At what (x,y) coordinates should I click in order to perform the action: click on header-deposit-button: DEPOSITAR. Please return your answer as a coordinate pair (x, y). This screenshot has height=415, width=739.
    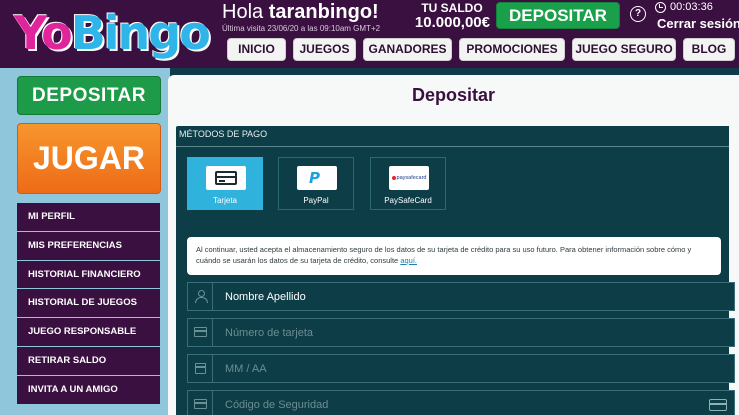
    Looking at the image, I should click on (558, 15).